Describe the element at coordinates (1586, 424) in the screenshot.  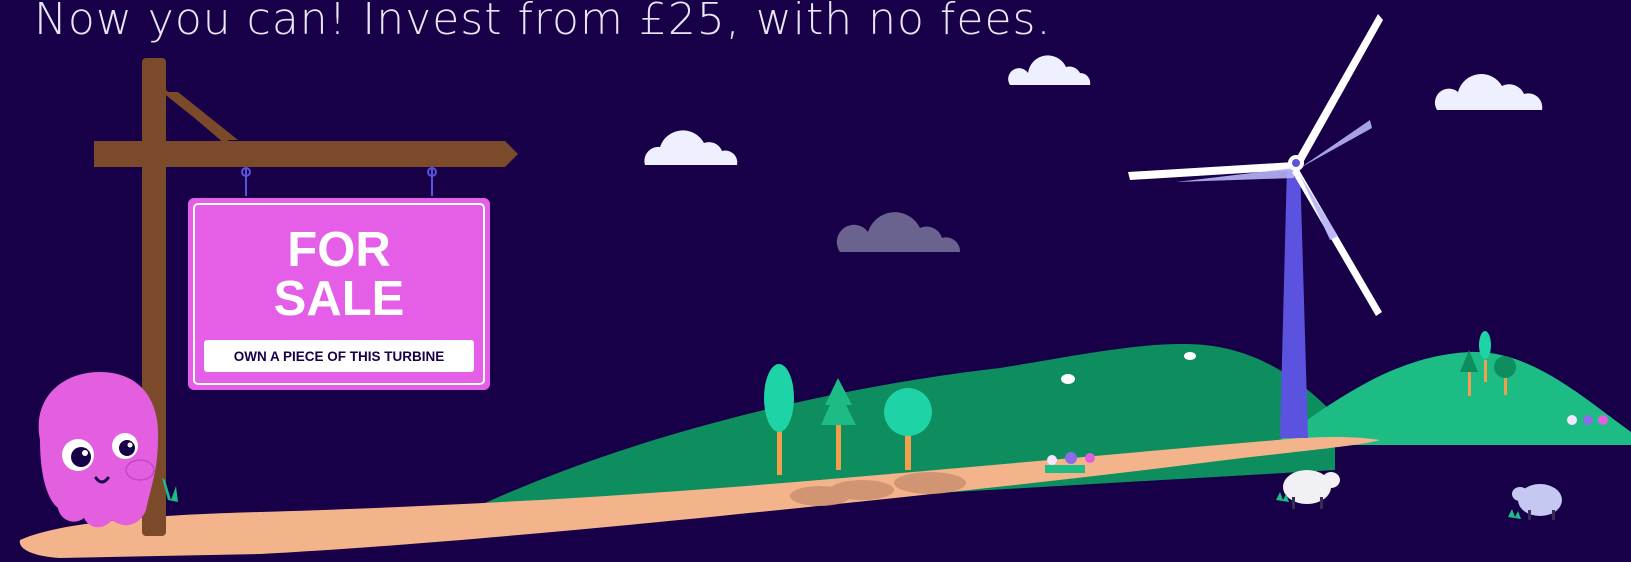
I see `flower-icon` at that location.